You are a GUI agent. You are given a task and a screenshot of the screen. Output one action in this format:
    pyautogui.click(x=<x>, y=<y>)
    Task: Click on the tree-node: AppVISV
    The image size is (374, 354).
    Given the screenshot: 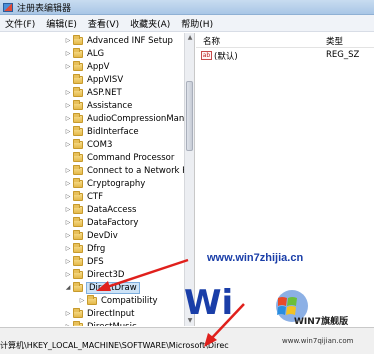 What is the action you would take?
    pyautogui.click(x=93, y=79)
    